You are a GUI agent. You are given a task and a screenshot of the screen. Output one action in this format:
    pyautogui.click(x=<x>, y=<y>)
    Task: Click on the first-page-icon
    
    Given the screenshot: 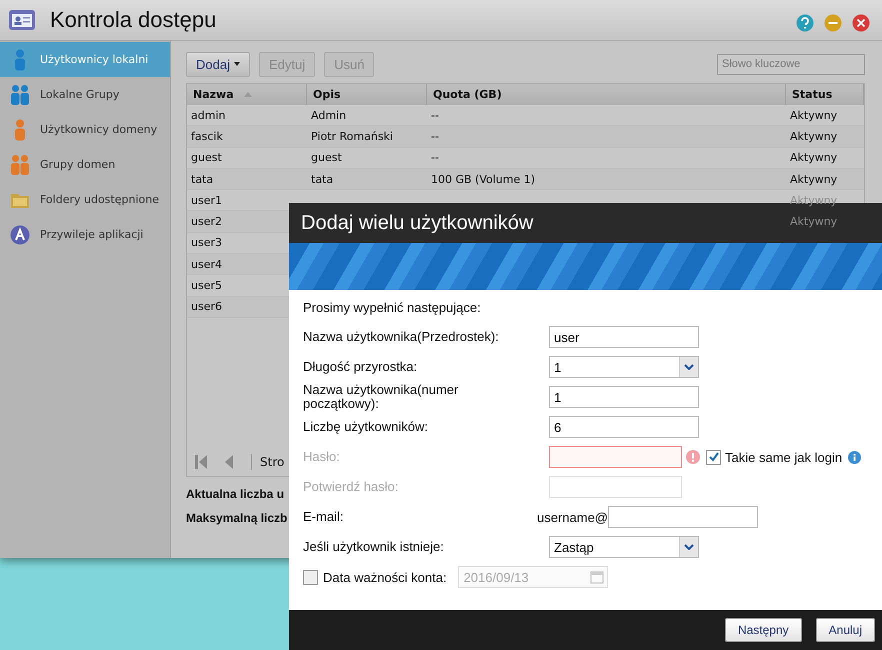 What is the action you would take?
    pyautogui.click(x=201, y=462)
    